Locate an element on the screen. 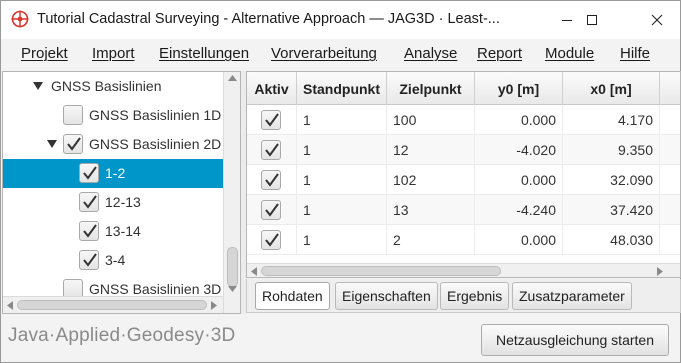  tree-item-label: 3-4 is located at coordinates (115, 260).